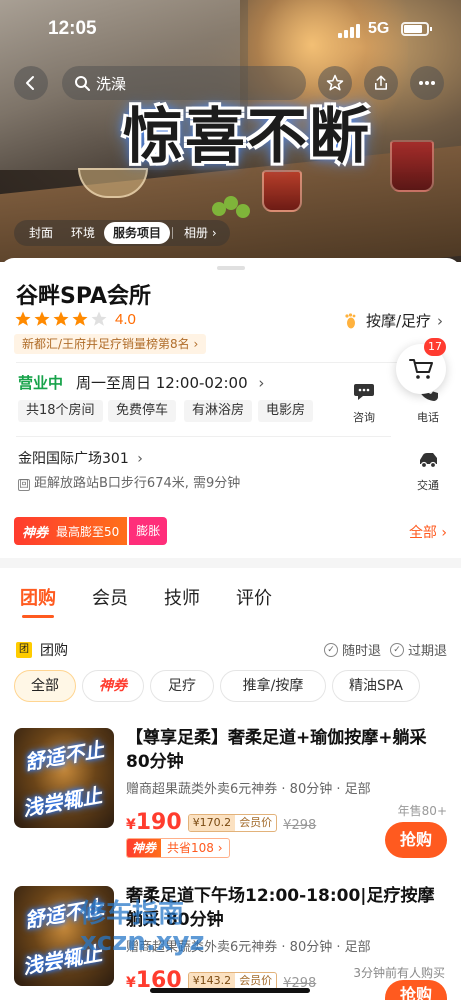  What do you see at coordinates (41, 383) in the screenshot?
I see `open-status: 营业中` at bounding box center [41, 383].